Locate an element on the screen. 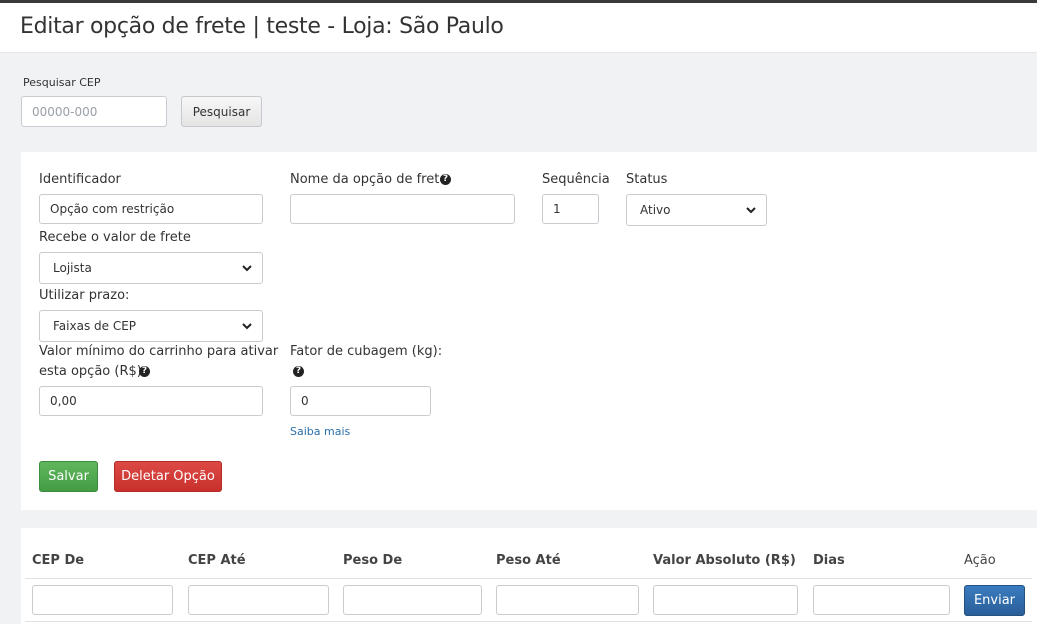  prazo-select: Faixas de CEP is located at coordinates (151, 326).